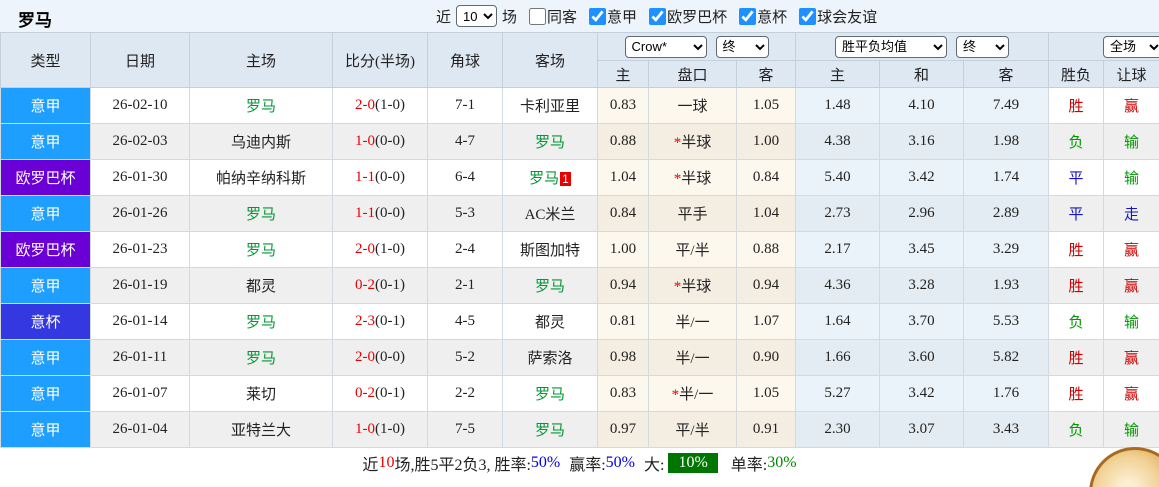 The height and width of the screenshot is (487, 1159). Describe the element at coordinates (370, 465) in the screenshot. I see `summary-text: 近` at that location.